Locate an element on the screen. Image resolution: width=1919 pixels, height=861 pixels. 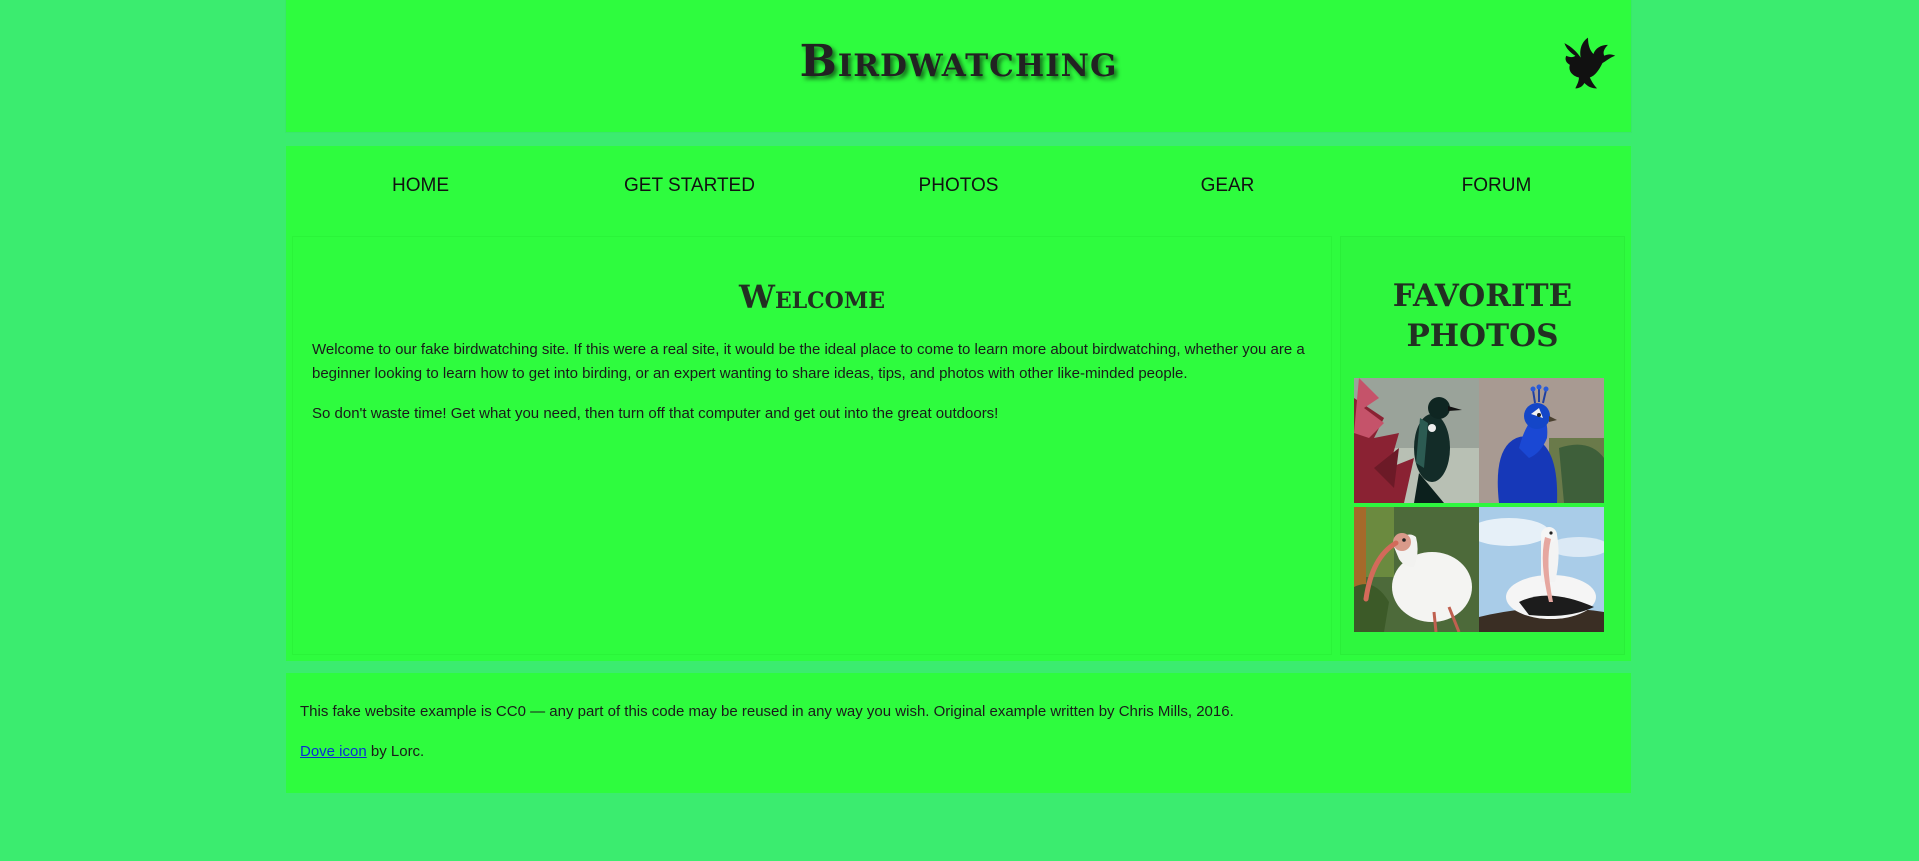
site-header: Birdwatching is located at coordinates (958, 66).